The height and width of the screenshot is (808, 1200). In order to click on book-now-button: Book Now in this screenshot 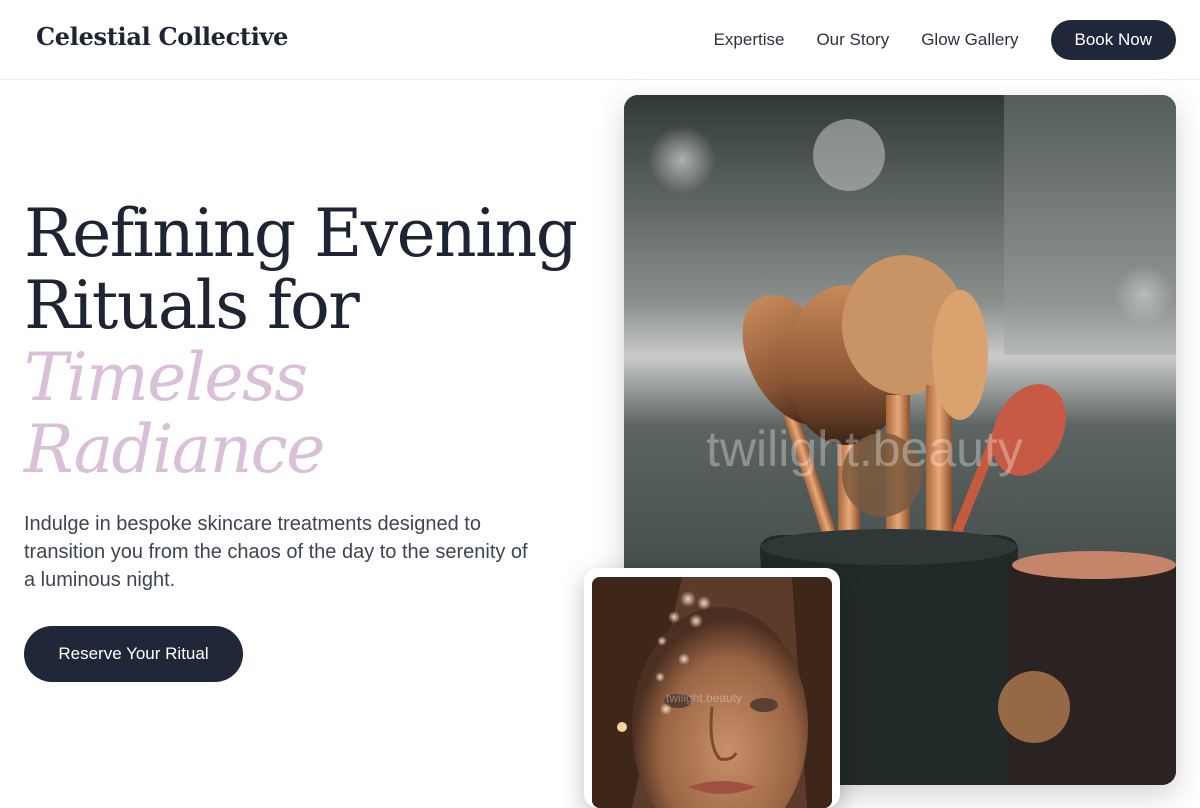, I will do `click(1113, 40)`.